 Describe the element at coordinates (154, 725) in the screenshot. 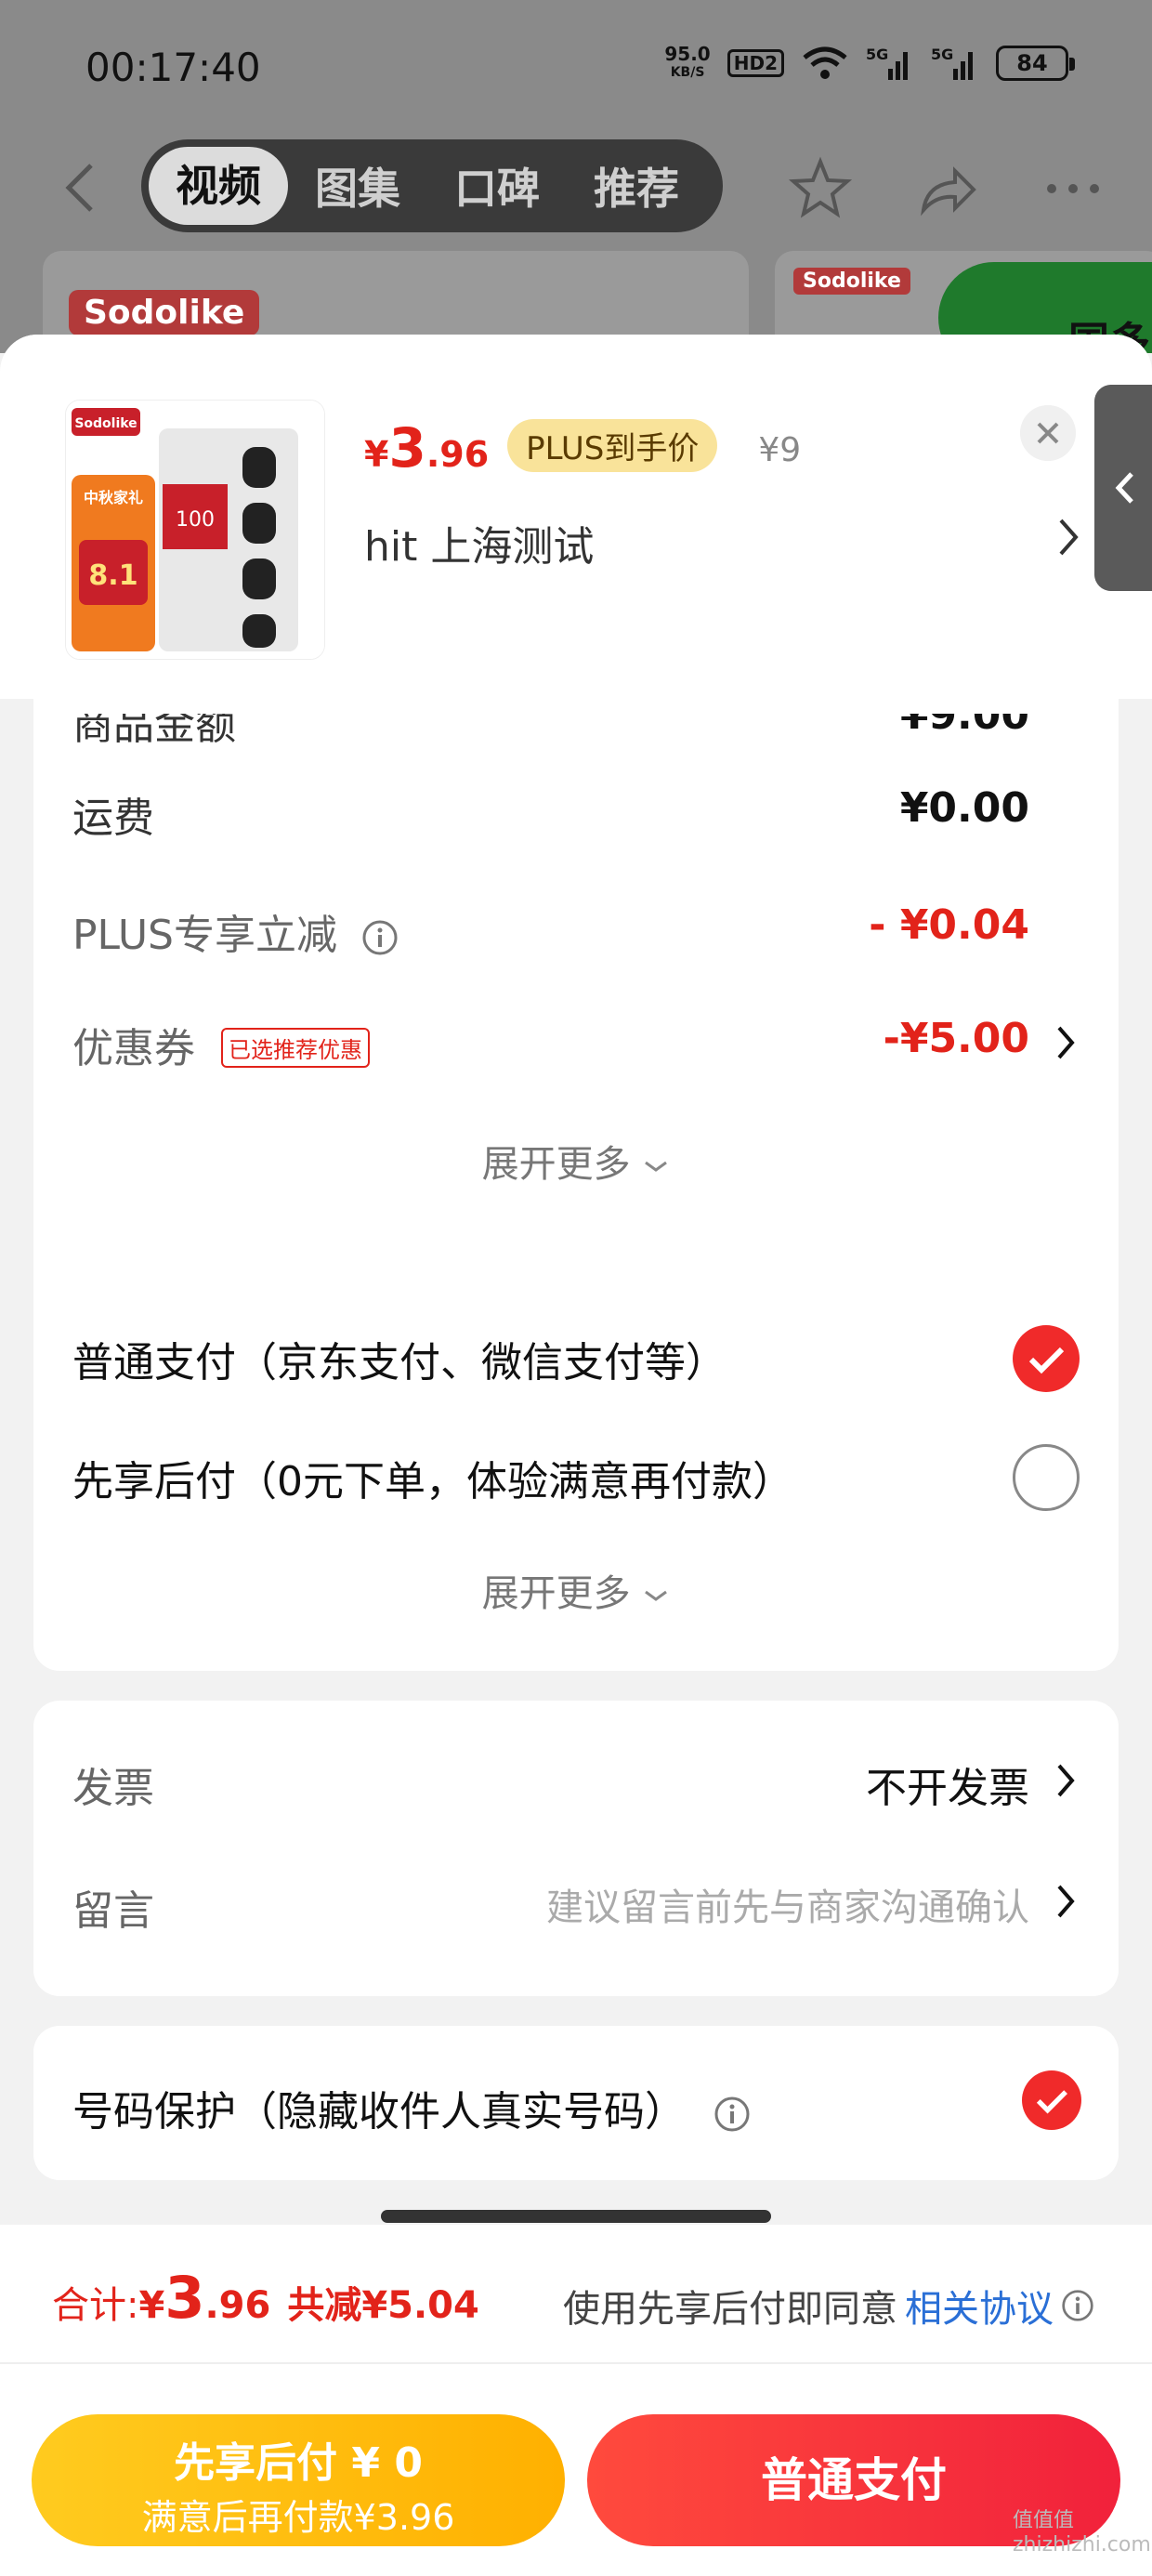

I see `goods-amount-label: 商品金额` at that location.